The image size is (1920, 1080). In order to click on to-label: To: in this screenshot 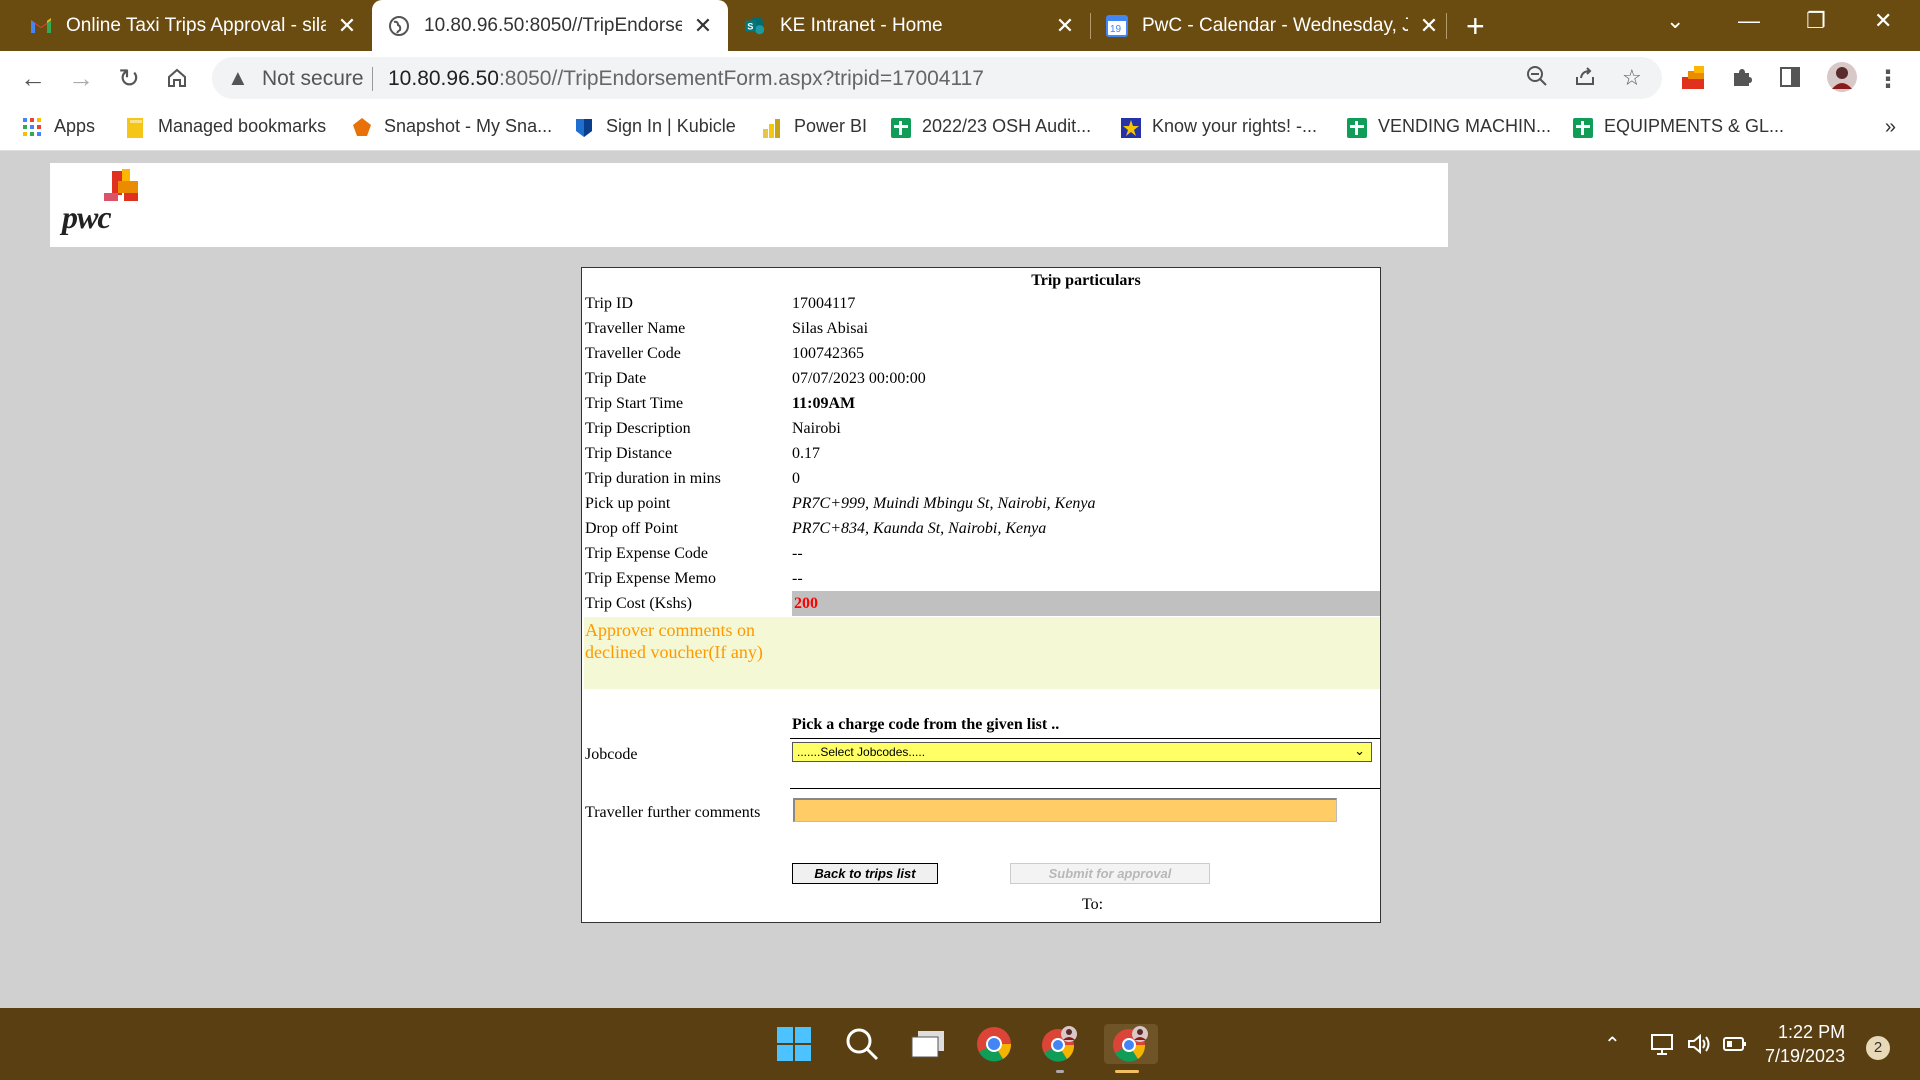, I will do `click(1093, 904)`.